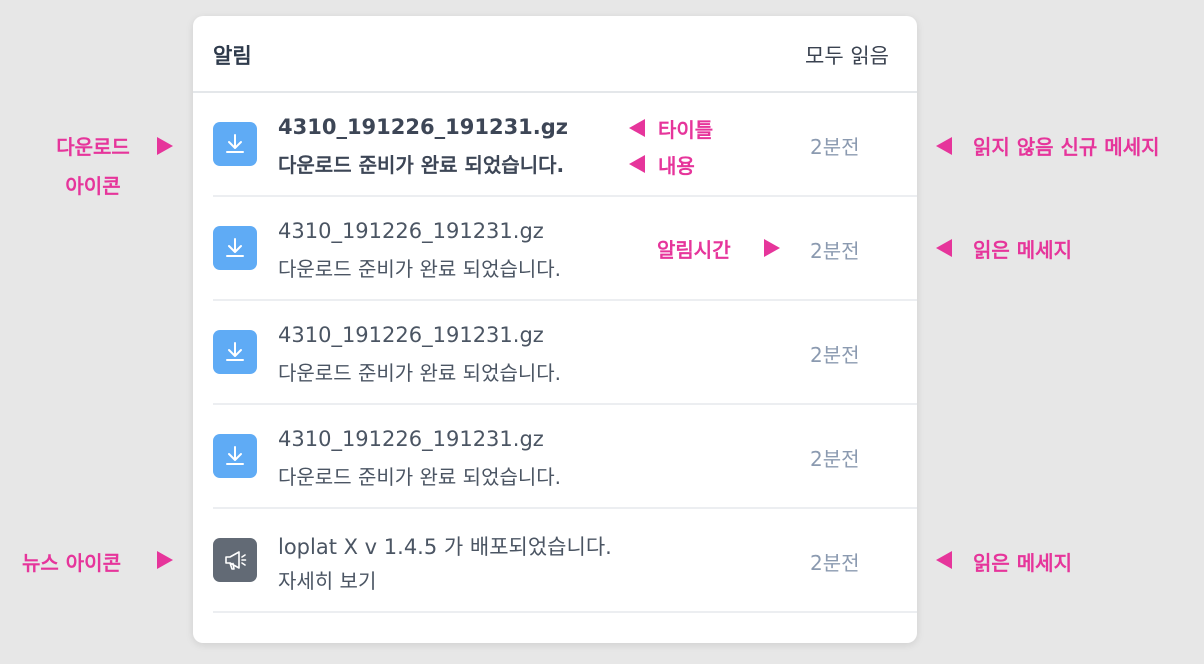 This screenshot has height=664, width=1204. I want to click on megaphone-icon, so click(235, 560).